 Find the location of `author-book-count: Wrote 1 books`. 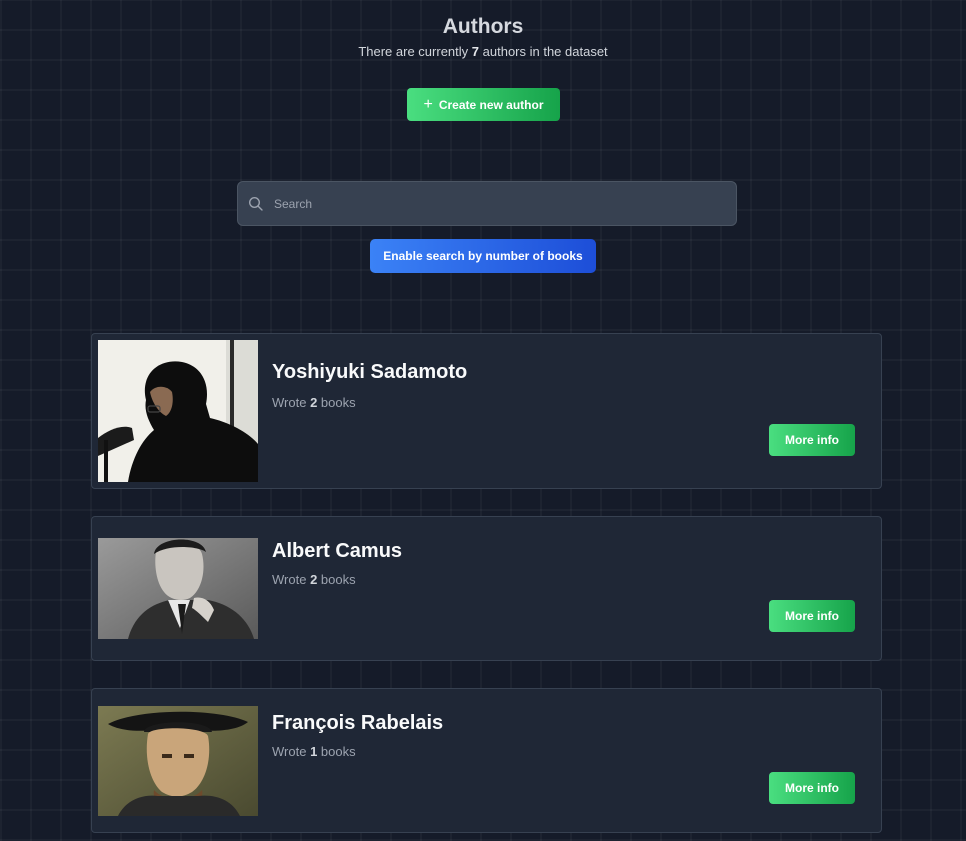

author-book-count: Wrote 1 books is located at coordinates (314, 752).